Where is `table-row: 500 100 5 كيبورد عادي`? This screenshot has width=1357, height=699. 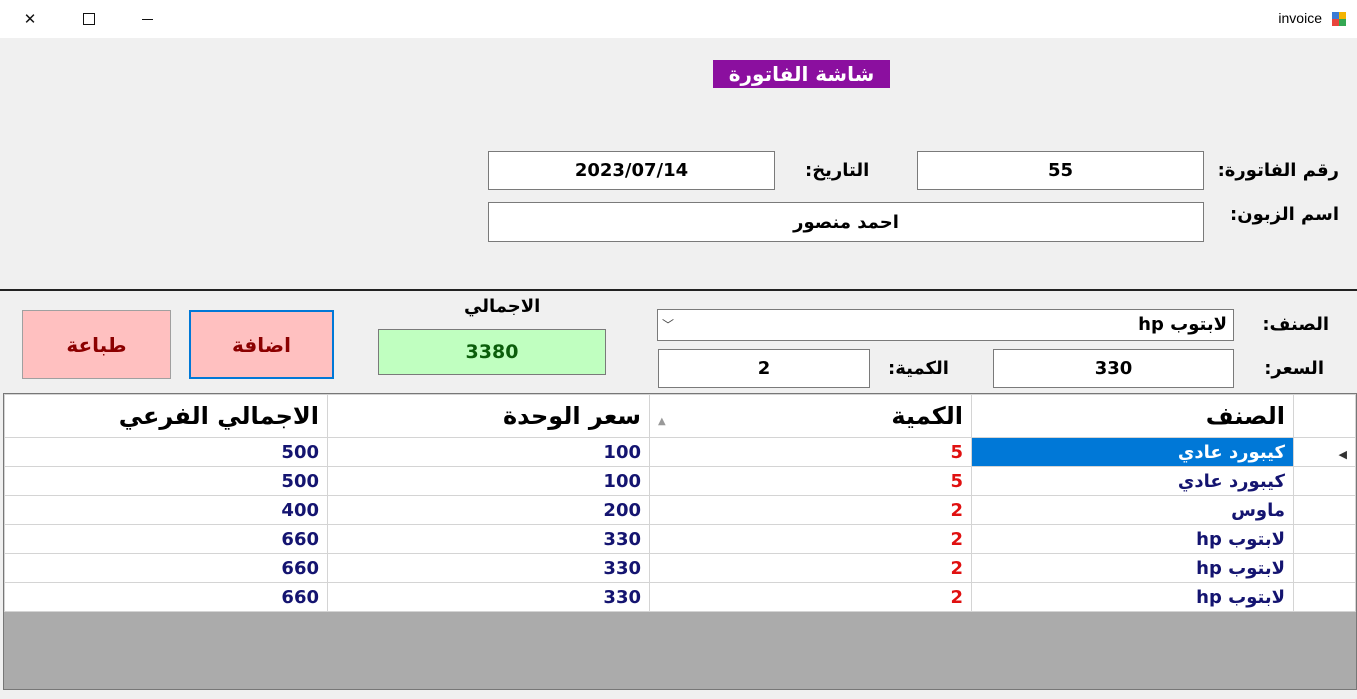 table-row: 500 100 5 كيبورد عادي is located at coordinates (680, 481).